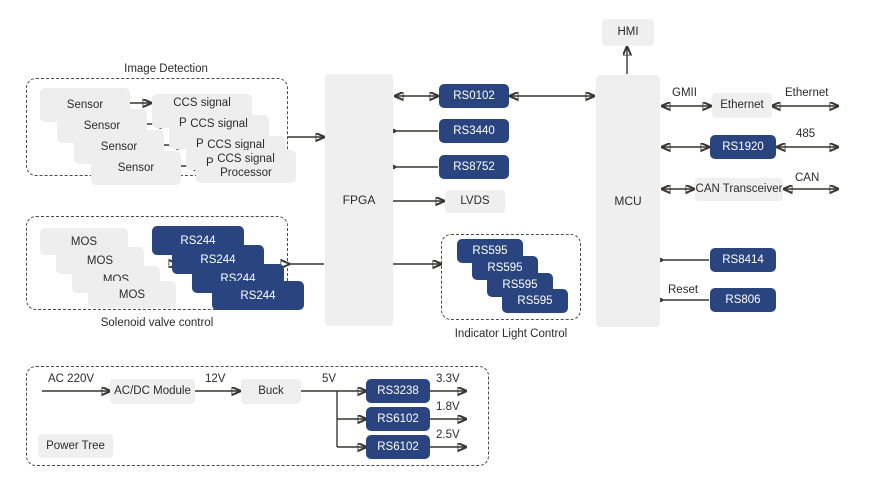 The image size is (879, 502). I want to click on peripheral-rs8752: RS8752, so click(474, 167).